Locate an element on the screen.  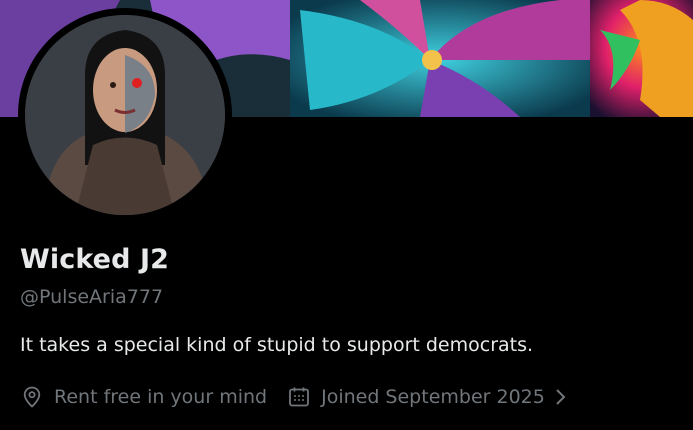
location-text: Rent free in your mind is located at coordinates (161, 397).